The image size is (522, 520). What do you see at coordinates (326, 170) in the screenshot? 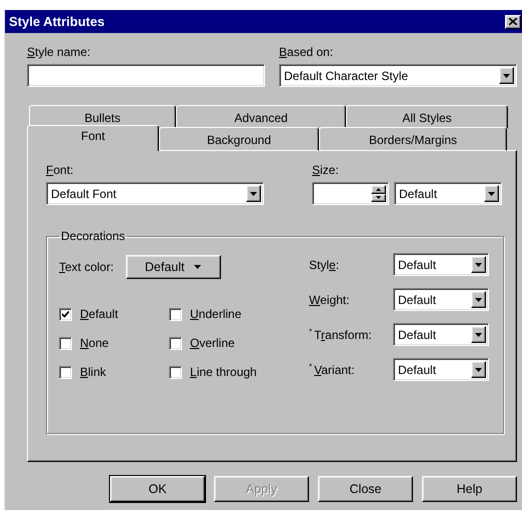
I see `field-label: Size:` at bounding box center [326, 170].